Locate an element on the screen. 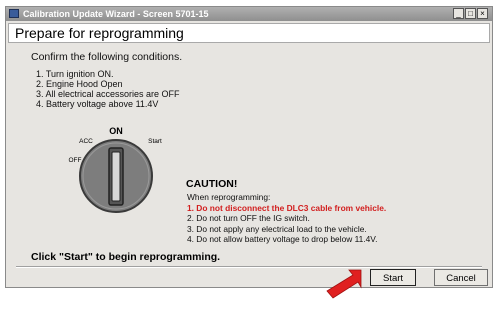  start-button: Start is located at coordinates (393, 277).